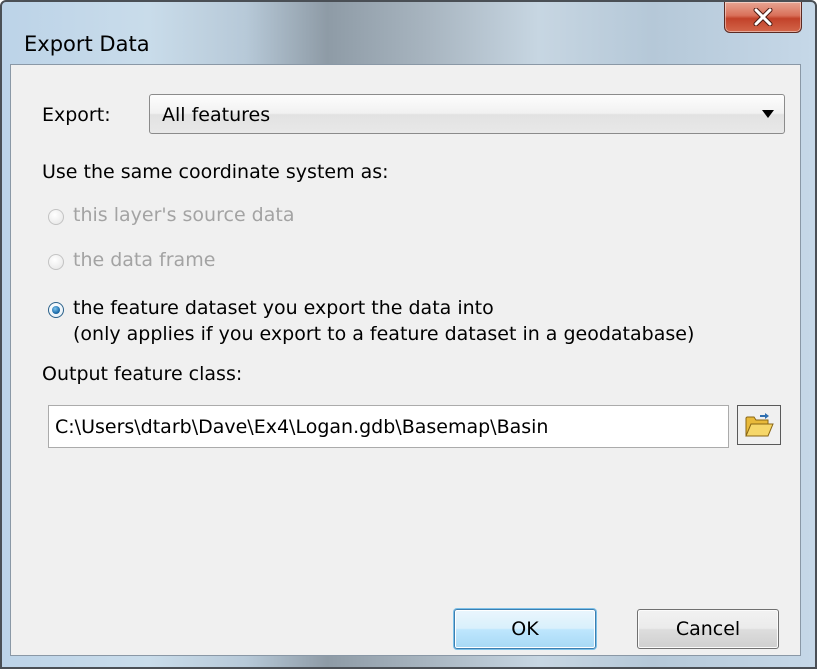  What do you see at coordinates (215, 172) in the screenshot?
I see `coordinate-system-heading: Use the same coordinate system as:` at bounding box center [215, 172].